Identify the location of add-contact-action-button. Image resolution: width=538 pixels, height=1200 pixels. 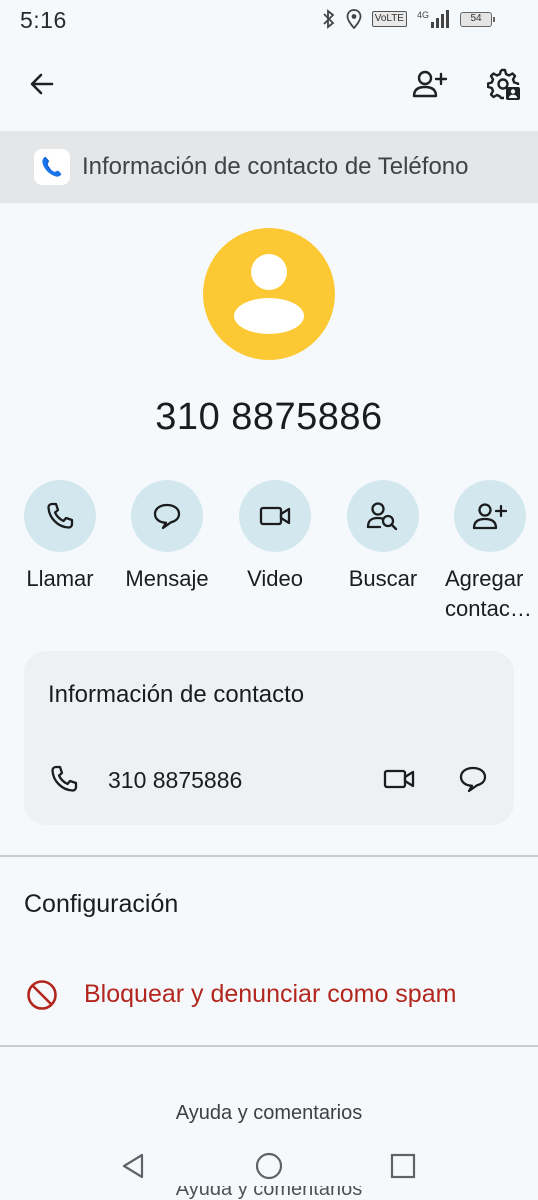
(490, 516).